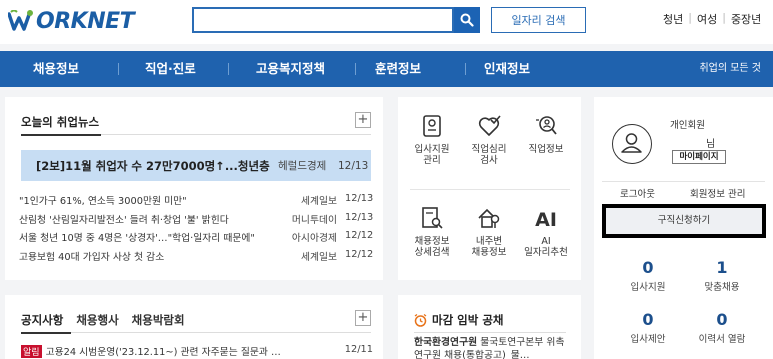 This screenshot has width=773, height=359. Describe the element at coordinates (746, 19) in the screenshot. I see `user-type-middle-aged: 중장년` at that location.